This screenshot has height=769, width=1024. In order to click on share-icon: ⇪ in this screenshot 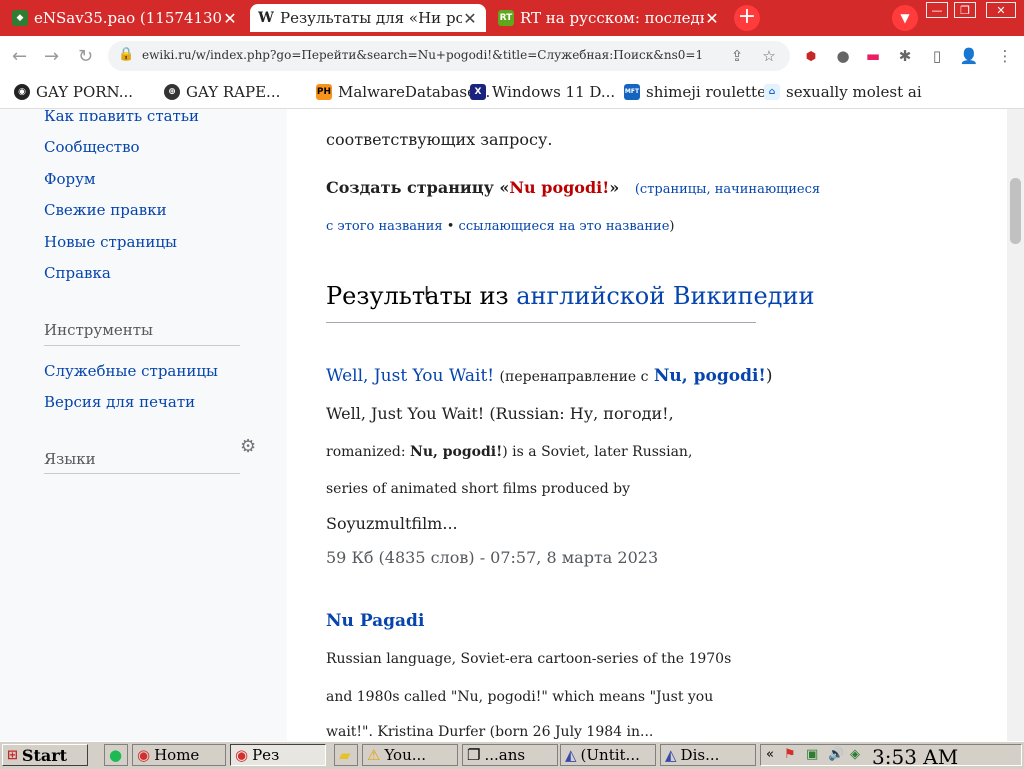, I will do `click(737, 56)`.